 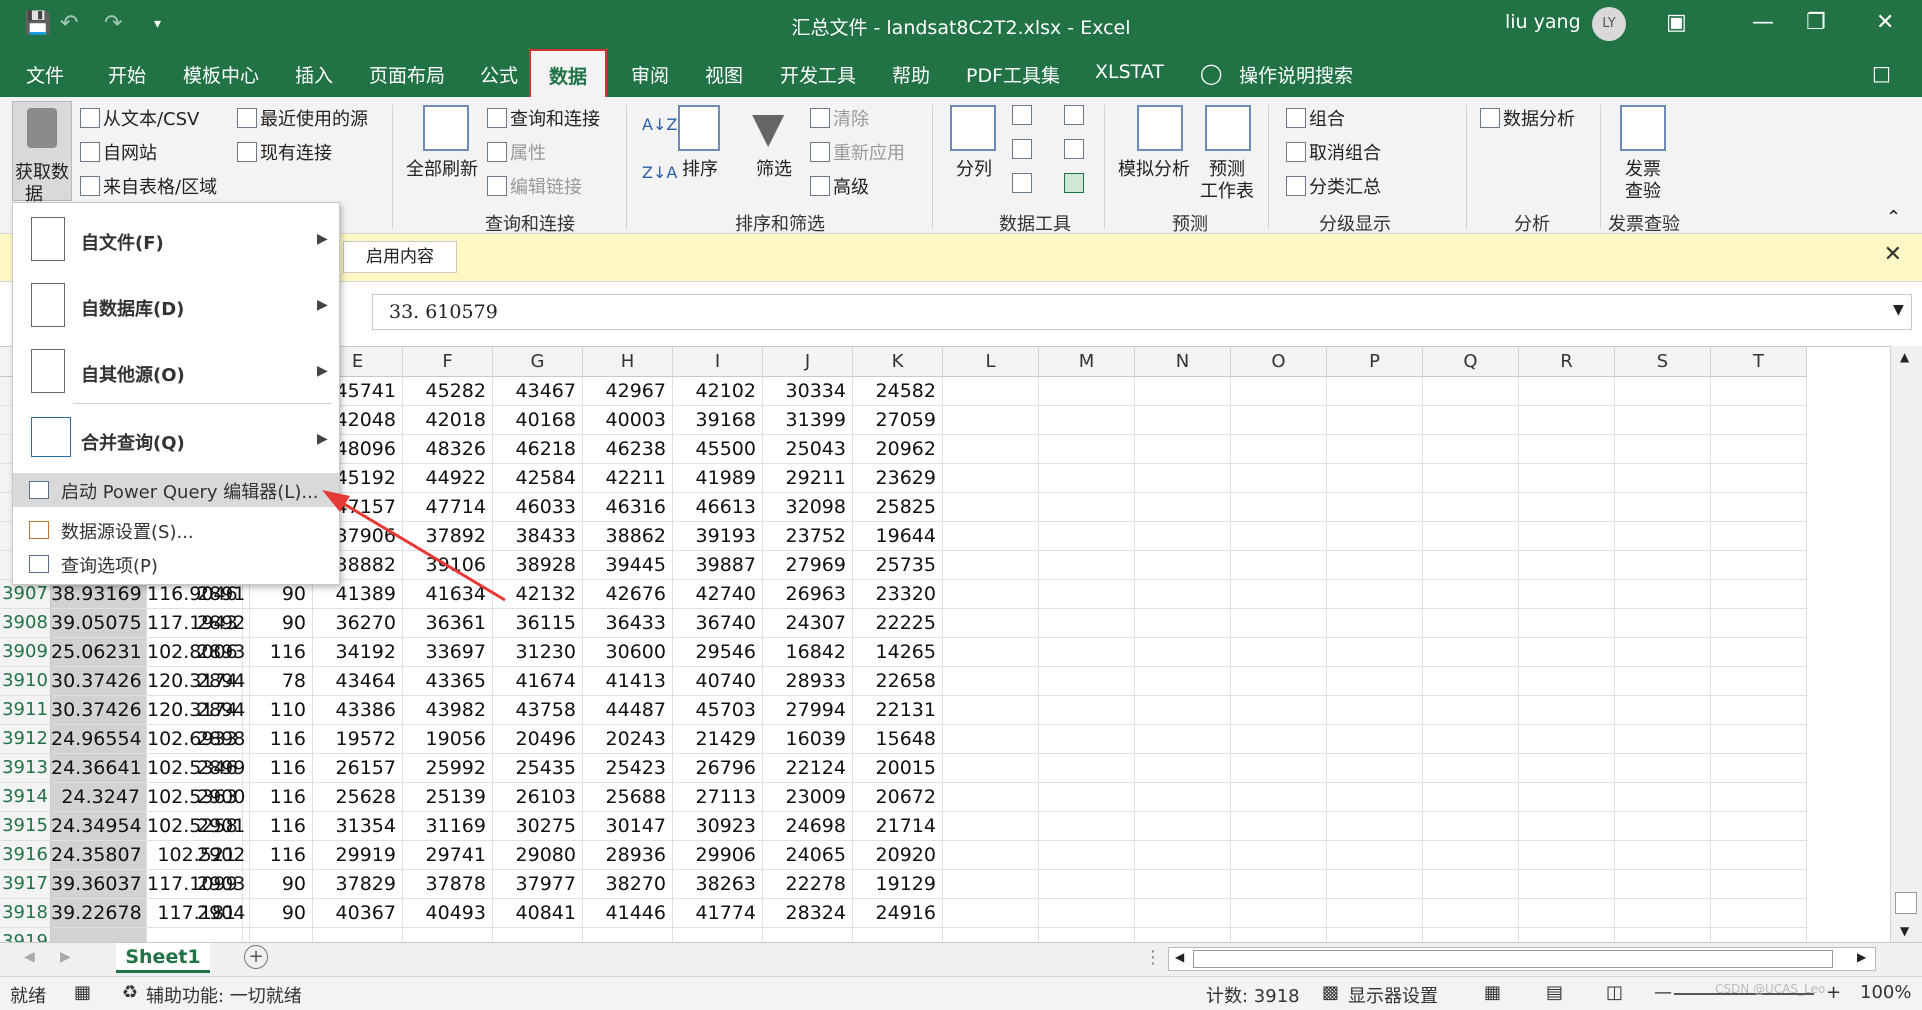 I want to click on cell: 24065, so click(x=808, y=855).